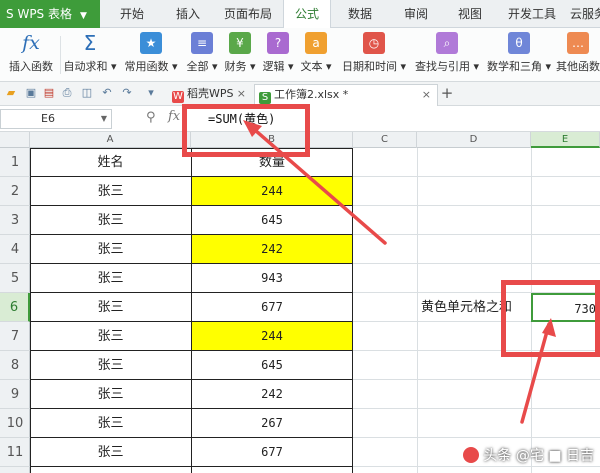 Image resolution: width=600 pixels, height=473 pixels. What do you see at coordinates (550, 318) in the screenshot?
I see `annotation-box-result` at bounding box center [550, 318].